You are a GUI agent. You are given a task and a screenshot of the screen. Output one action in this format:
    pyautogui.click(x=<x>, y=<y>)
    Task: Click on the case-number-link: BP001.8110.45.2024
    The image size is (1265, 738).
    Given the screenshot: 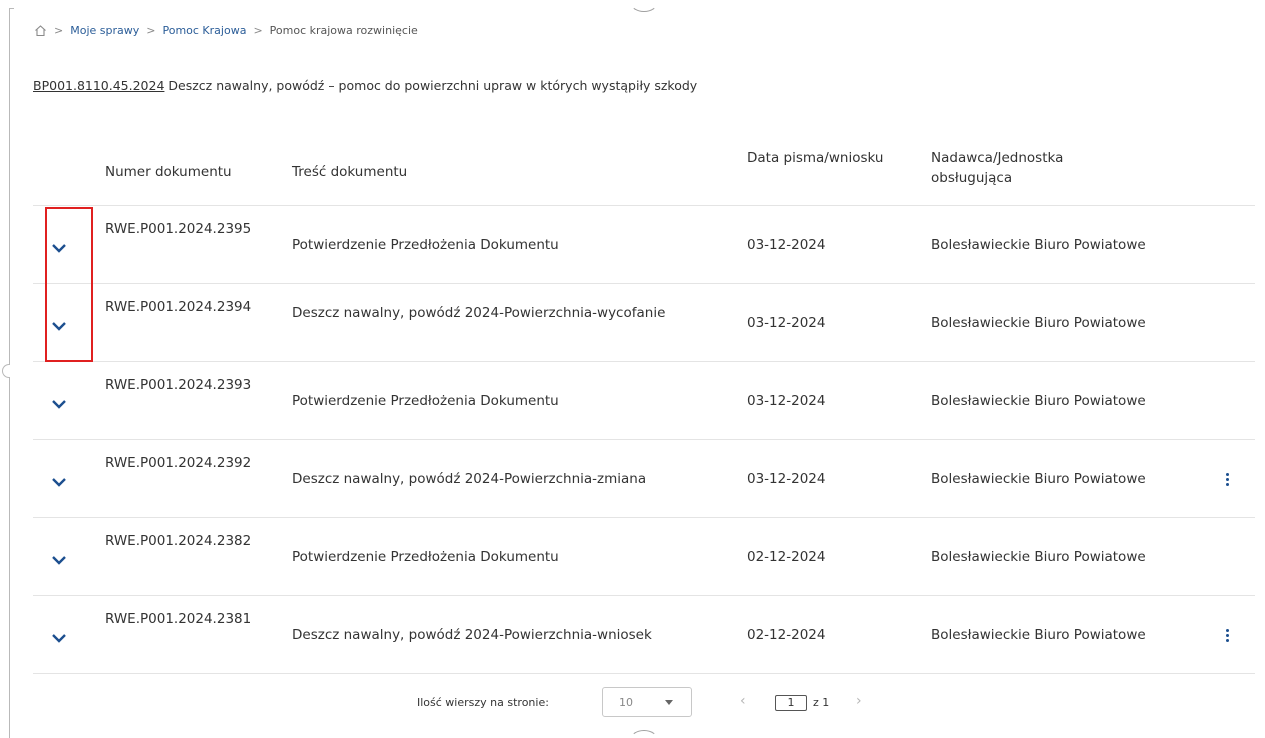 What is the action you would take?
    pyautogui.click(x=98, y=85)
    